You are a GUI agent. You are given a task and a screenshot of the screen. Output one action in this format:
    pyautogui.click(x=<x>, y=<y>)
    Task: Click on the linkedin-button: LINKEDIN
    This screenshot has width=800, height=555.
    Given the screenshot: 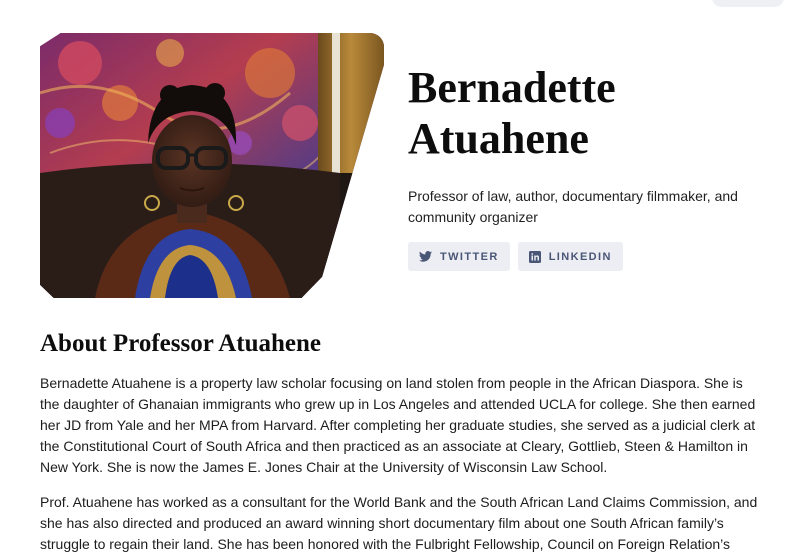 What is the action you would take?
    pyautogui.click(x=570, y=256)
    